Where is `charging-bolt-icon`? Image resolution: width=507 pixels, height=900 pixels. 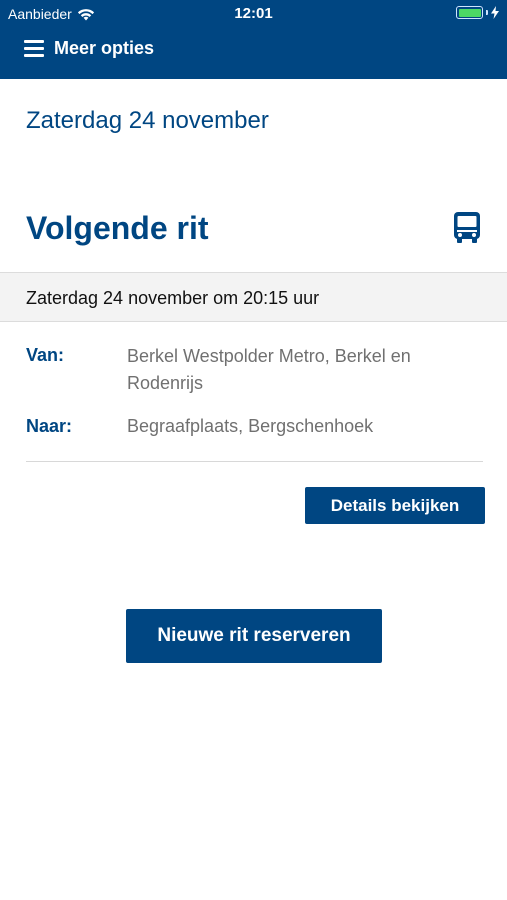
charging-bolt-icon is located at coordinates (495, 12).